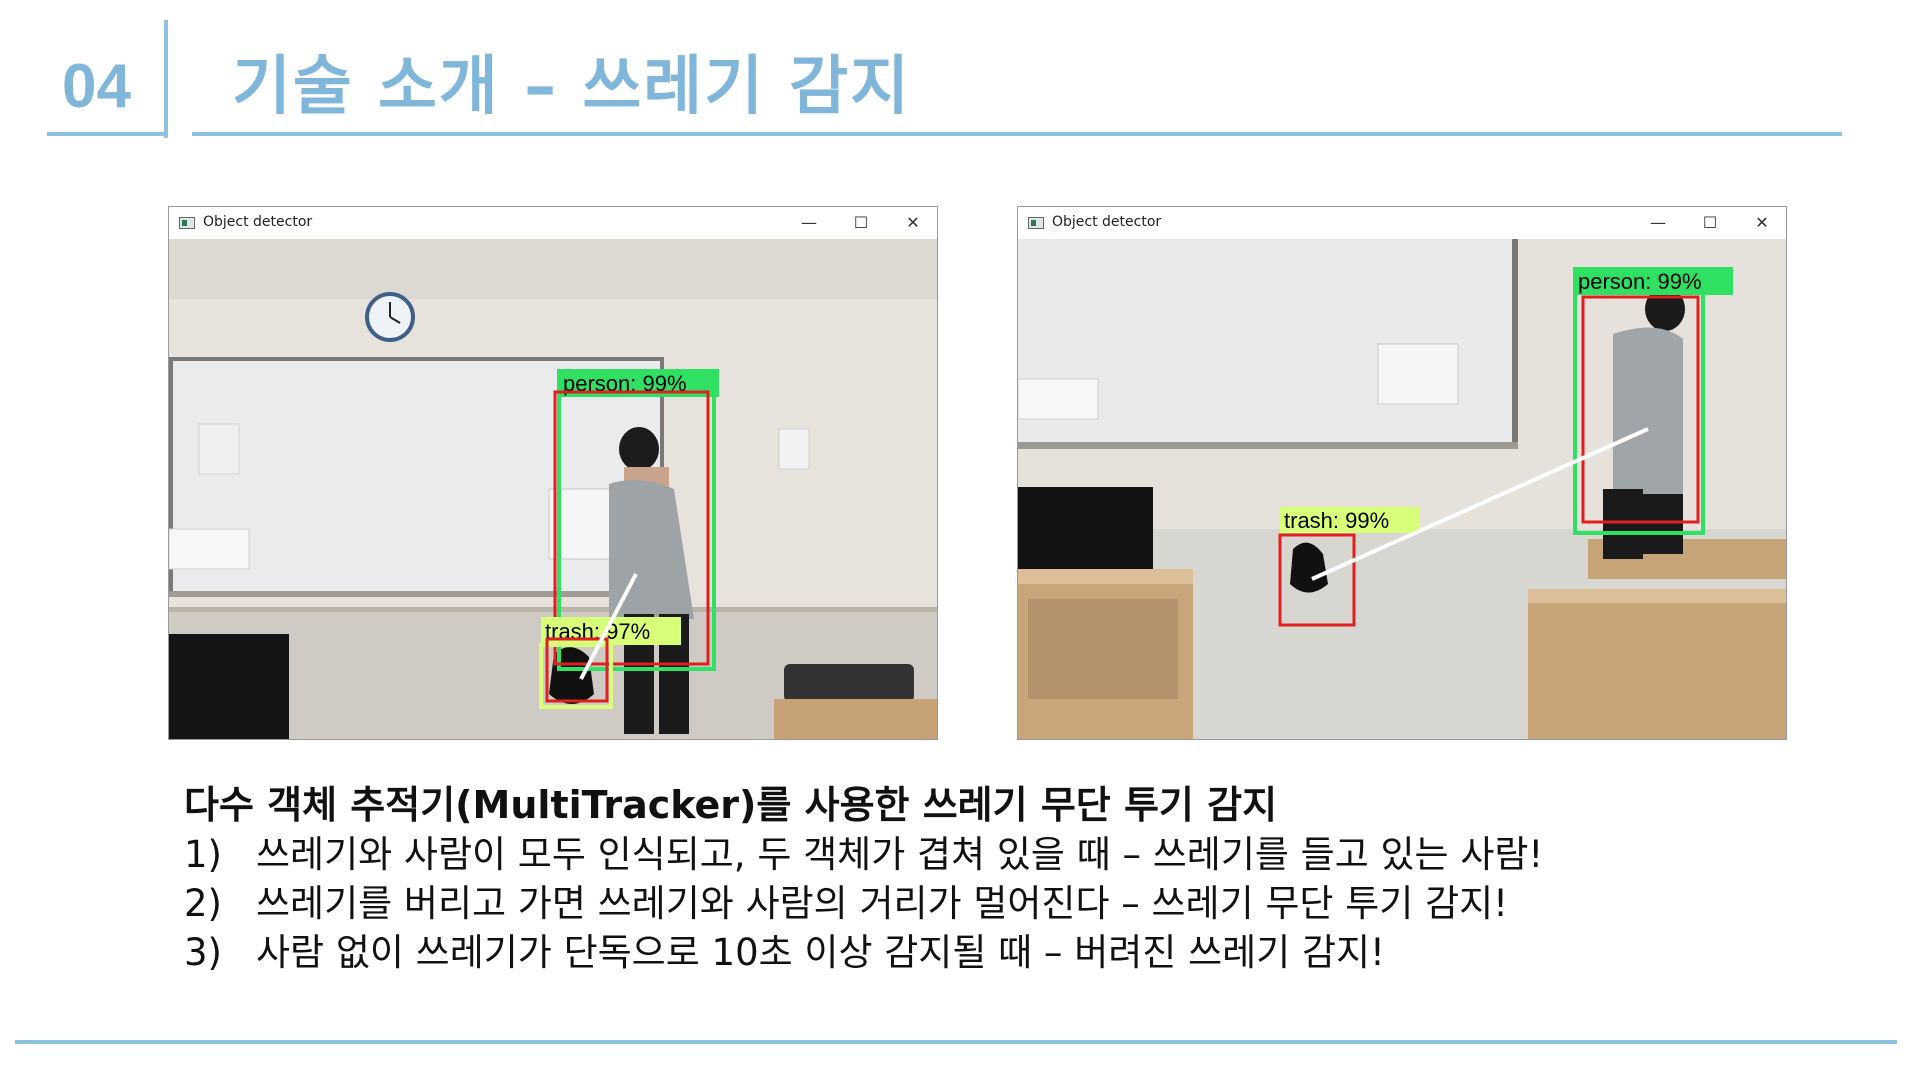 The height and width of the screenshot is (1080, 1920). Describe the element at coordinates (1017, 134) in the screenshot. I see `title-underline` at that location.